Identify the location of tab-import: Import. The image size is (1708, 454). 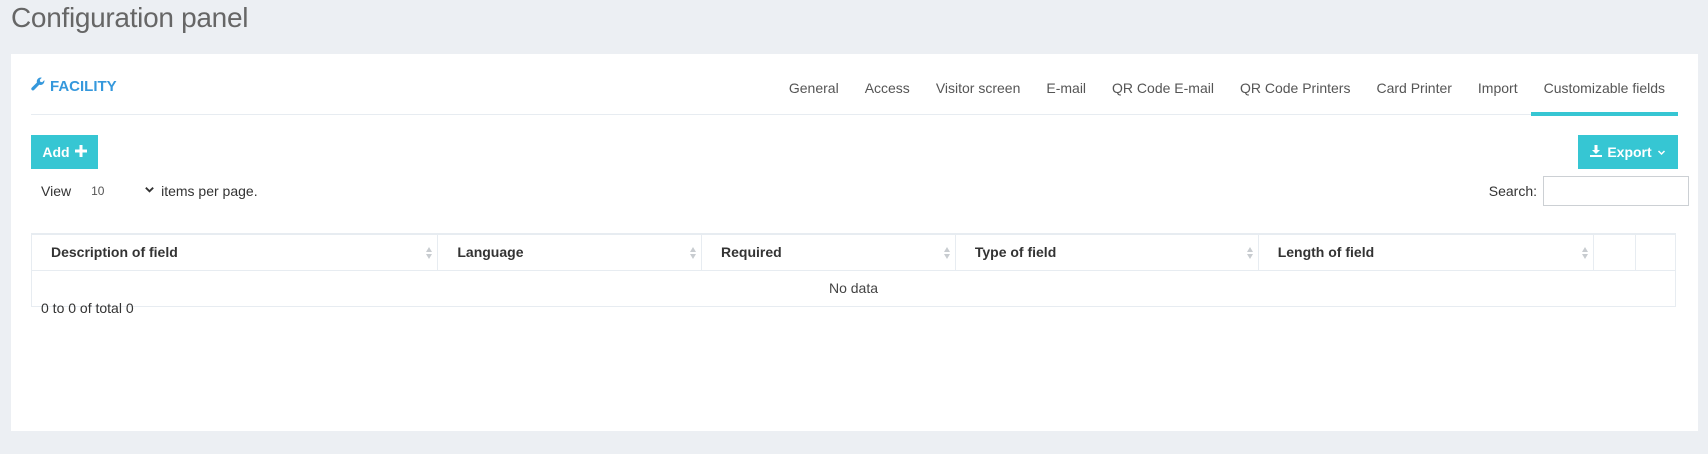
(1498, 84).